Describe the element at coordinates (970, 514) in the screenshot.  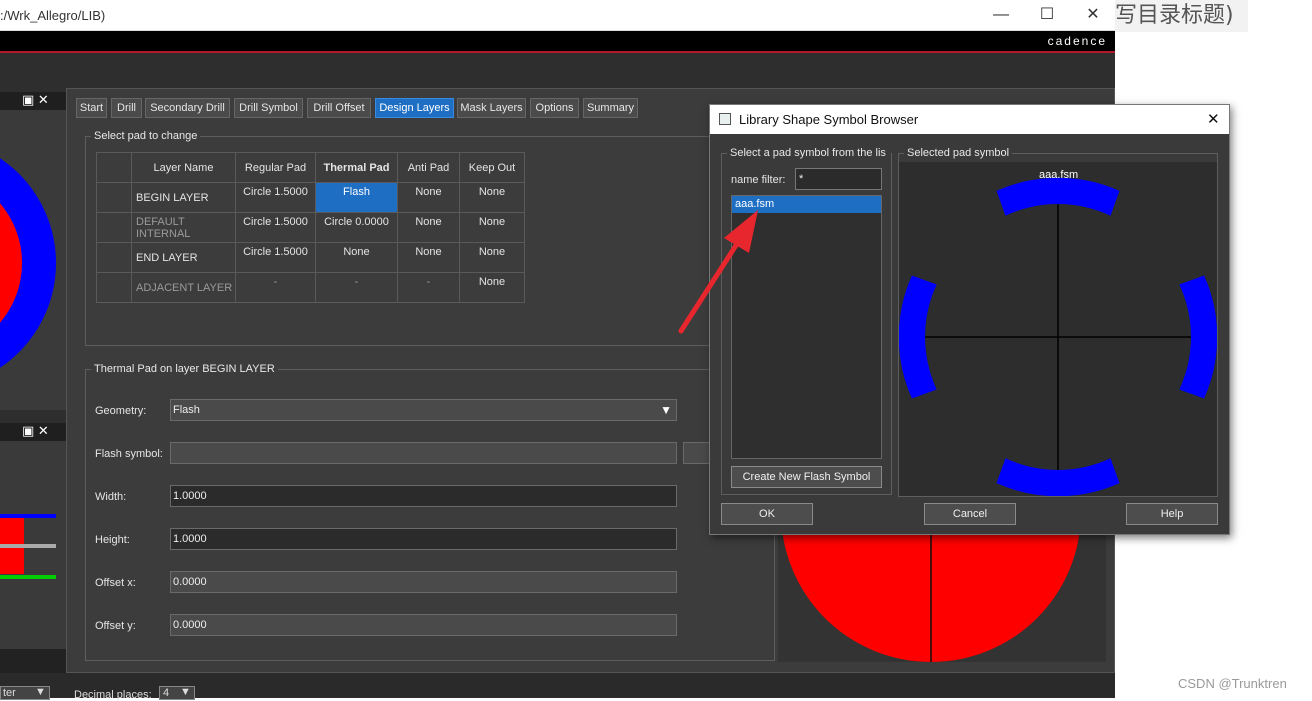
I see `cancel-button: Cancel` at that location.